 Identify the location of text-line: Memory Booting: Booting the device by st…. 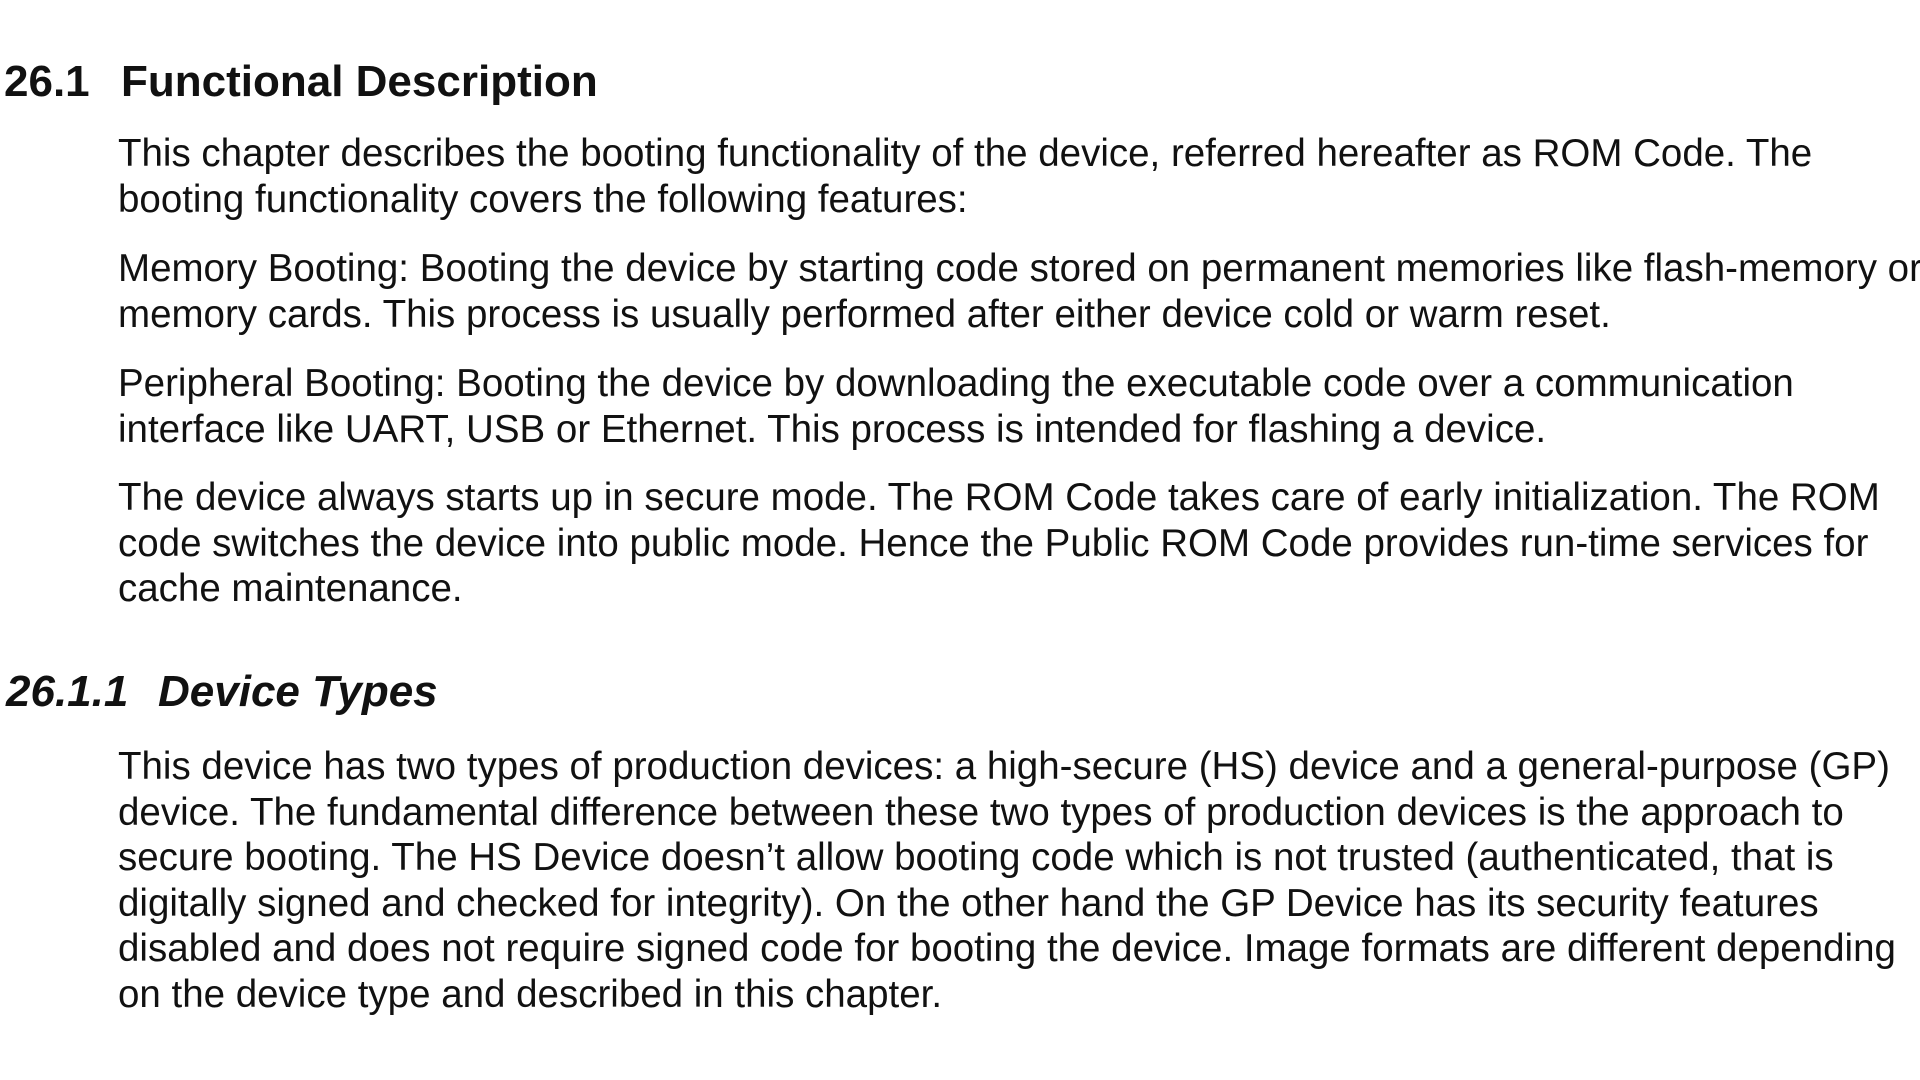
(1019, 268).